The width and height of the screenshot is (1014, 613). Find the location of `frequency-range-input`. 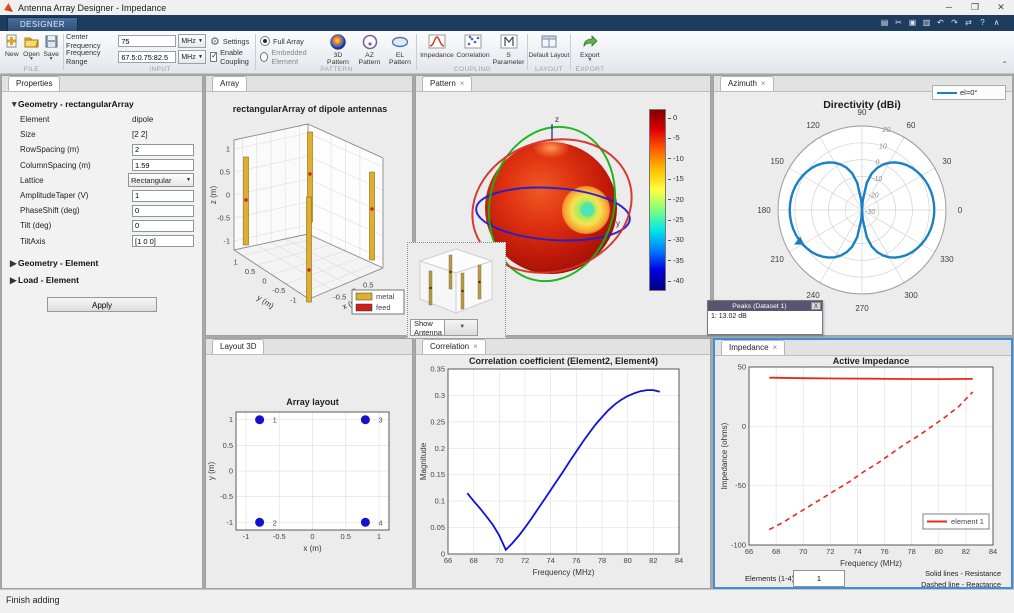

frequency-range-input is located at coordinates (147, 57).